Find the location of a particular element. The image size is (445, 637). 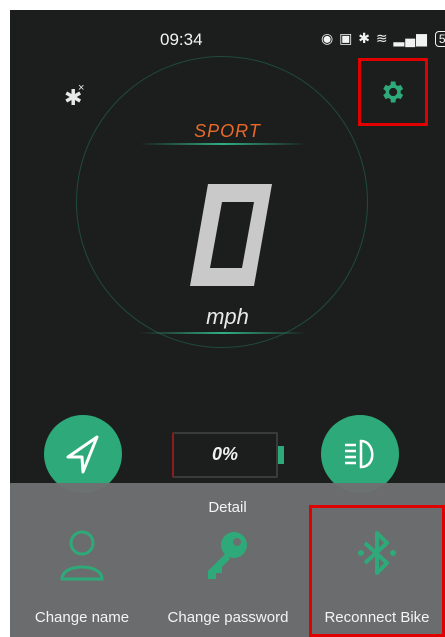

battery-percent: 0% is located at coordinates (224, 454).